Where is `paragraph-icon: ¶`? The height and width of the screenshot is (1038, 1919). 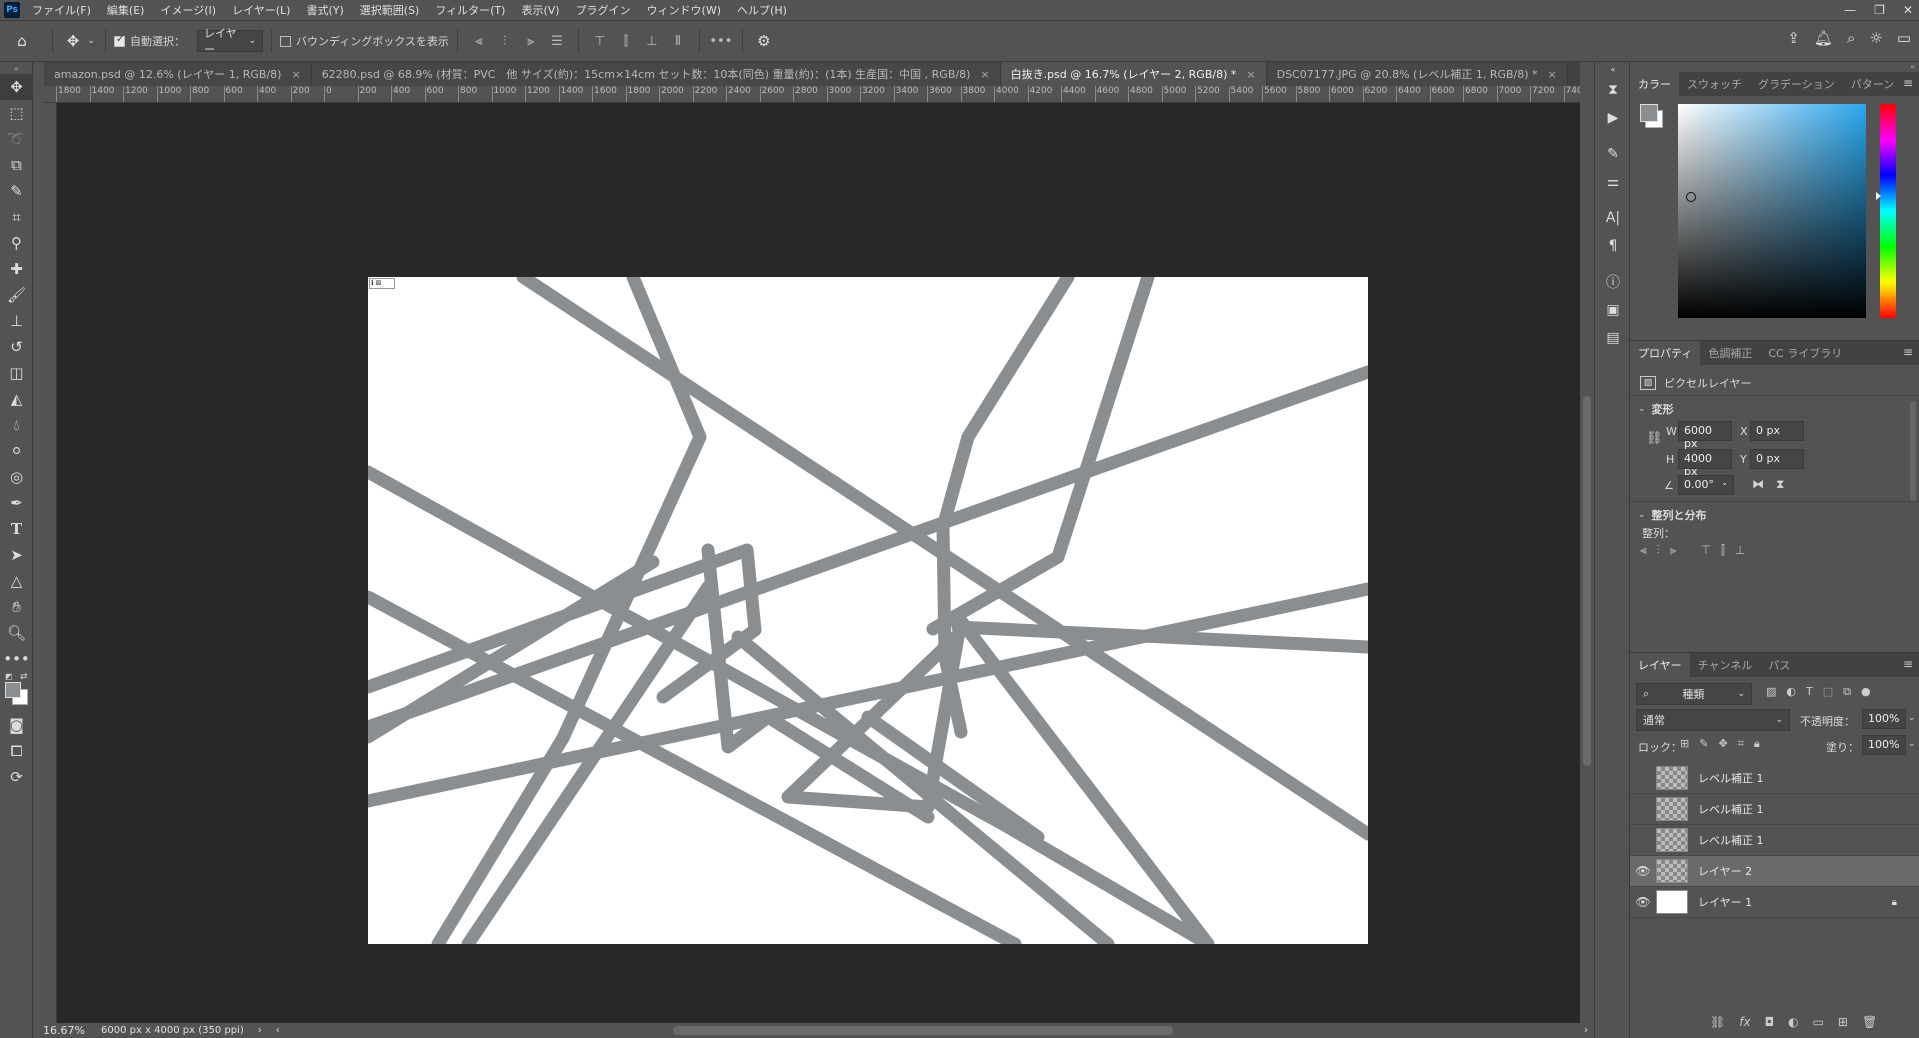
paragraph-icon: ¶ is located at coordinates (1613, 246).